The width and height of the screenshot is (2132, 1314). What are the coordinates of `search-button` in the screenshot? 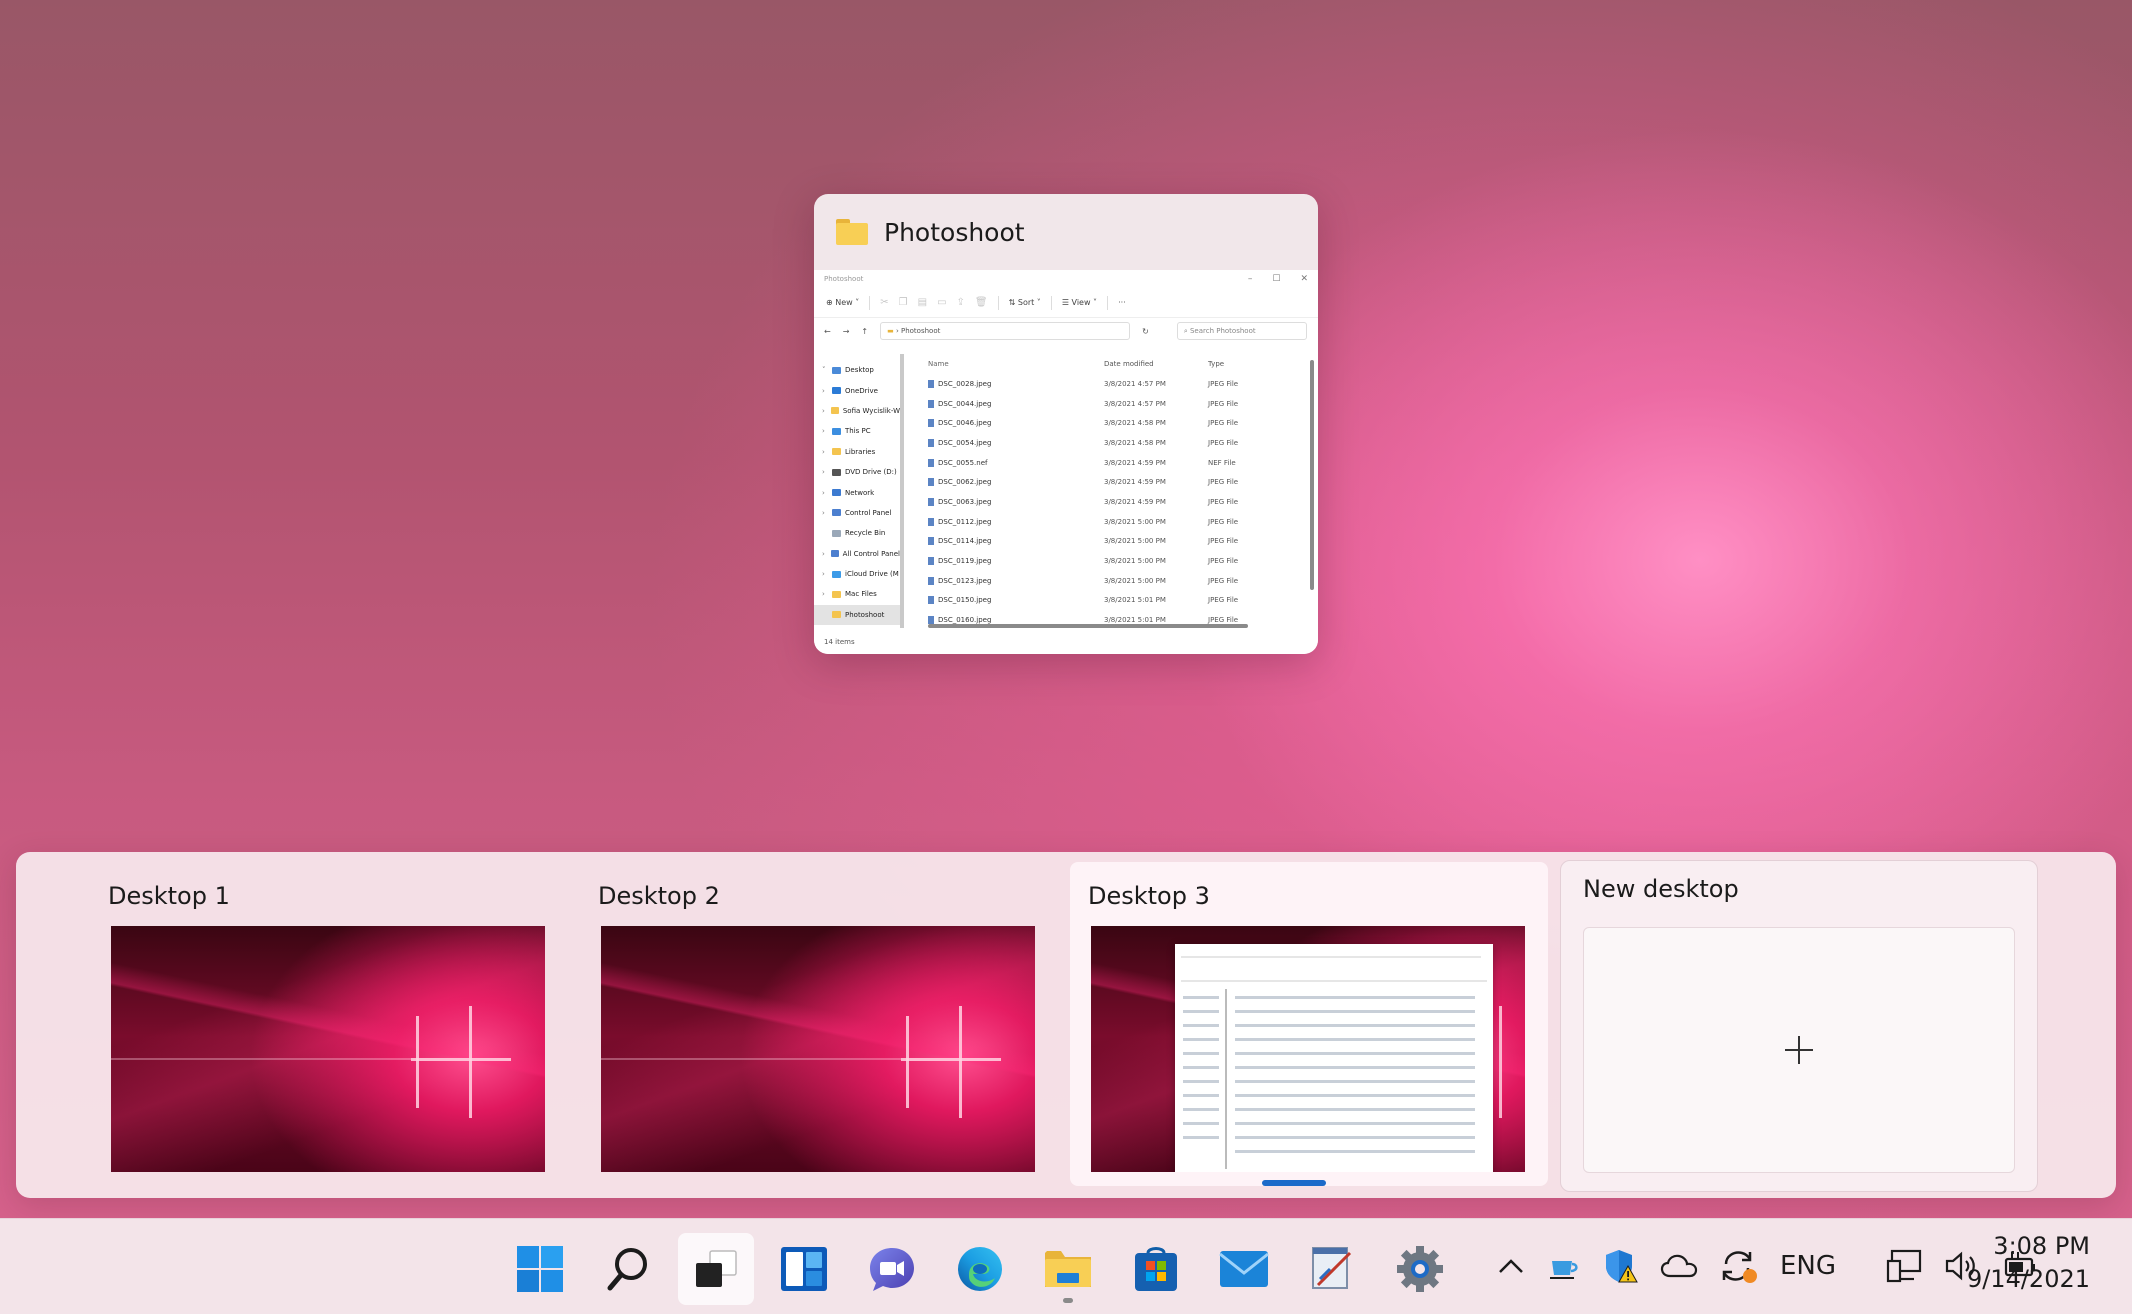 It's located at (628, 1269).